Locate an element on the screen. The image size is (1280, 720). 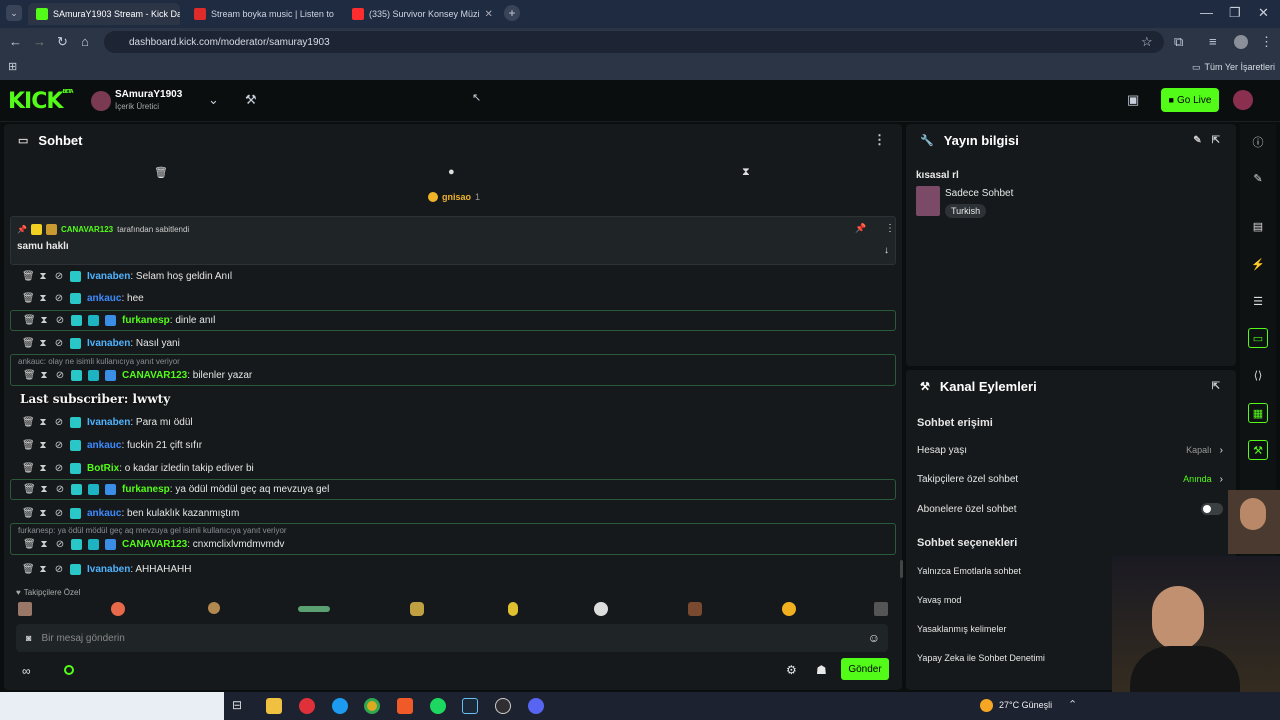
forward-icon: → is located at coordinates (39, 41).